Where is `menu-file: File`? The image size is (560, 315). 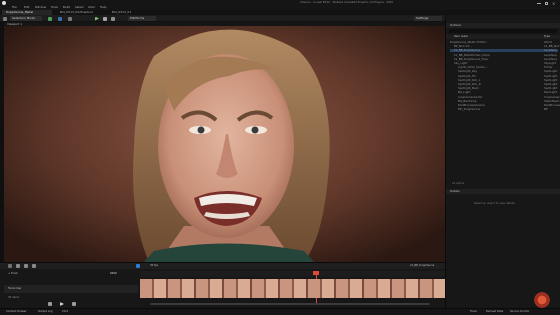 menu-file: File is located at coordinates (14, 7).